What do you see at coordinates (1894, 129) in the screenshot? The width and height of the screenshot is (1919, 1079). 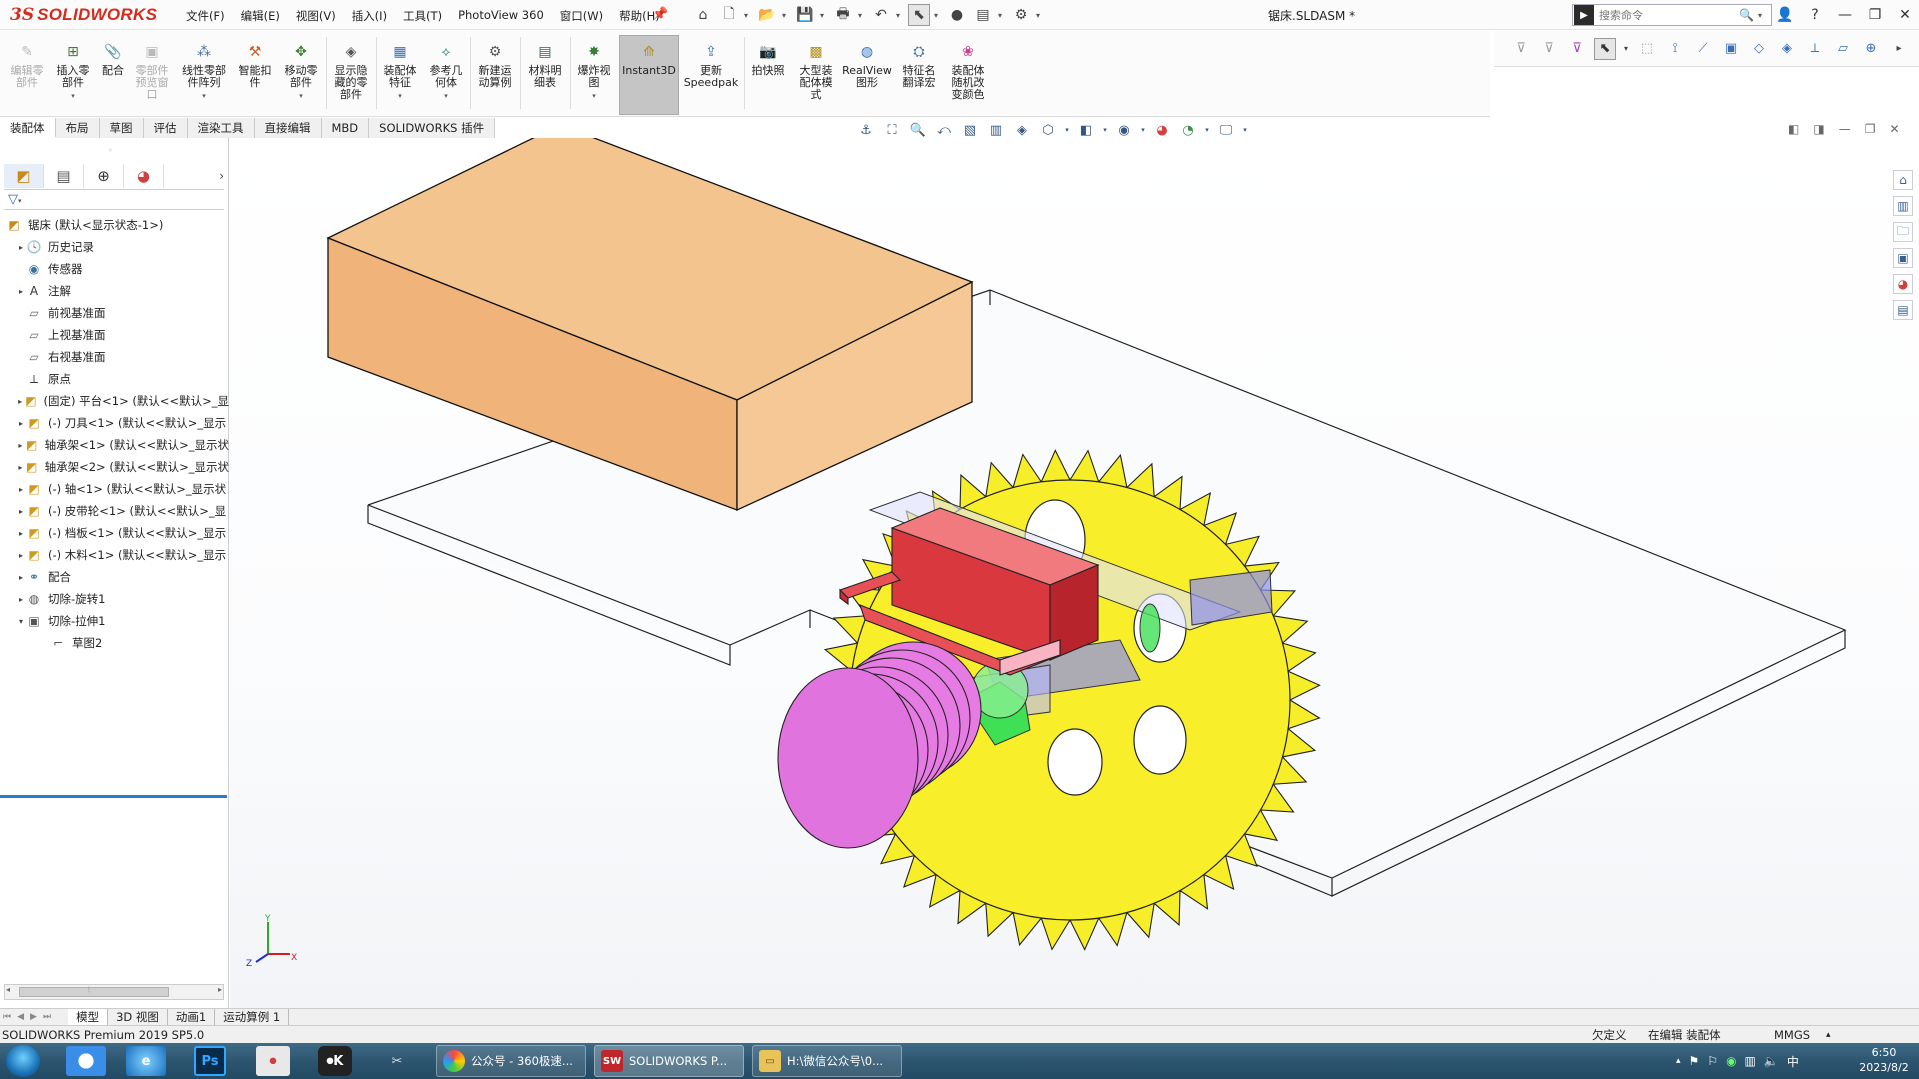 I see `close-icon: ✕` at bounding box center [1894, 129].